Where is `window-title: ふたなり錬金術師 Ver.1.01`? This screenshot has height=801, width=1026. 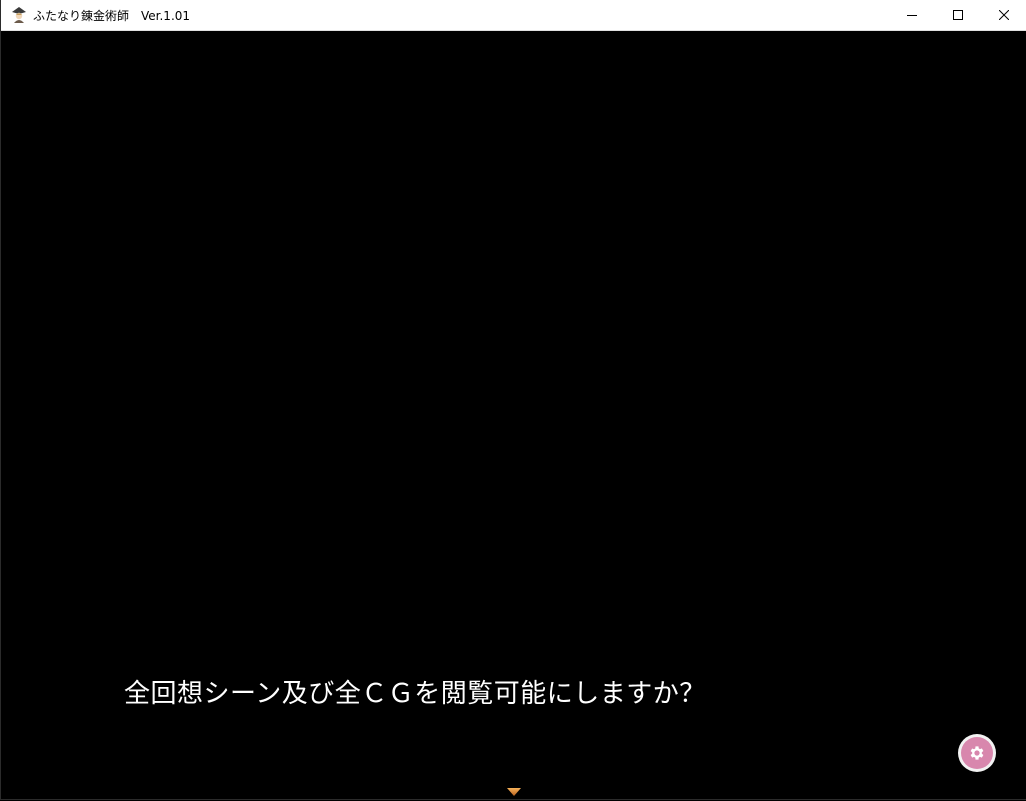
window-title: ふたなり錬金術師 Ver.1.01 is located at coordinates (112, 16).